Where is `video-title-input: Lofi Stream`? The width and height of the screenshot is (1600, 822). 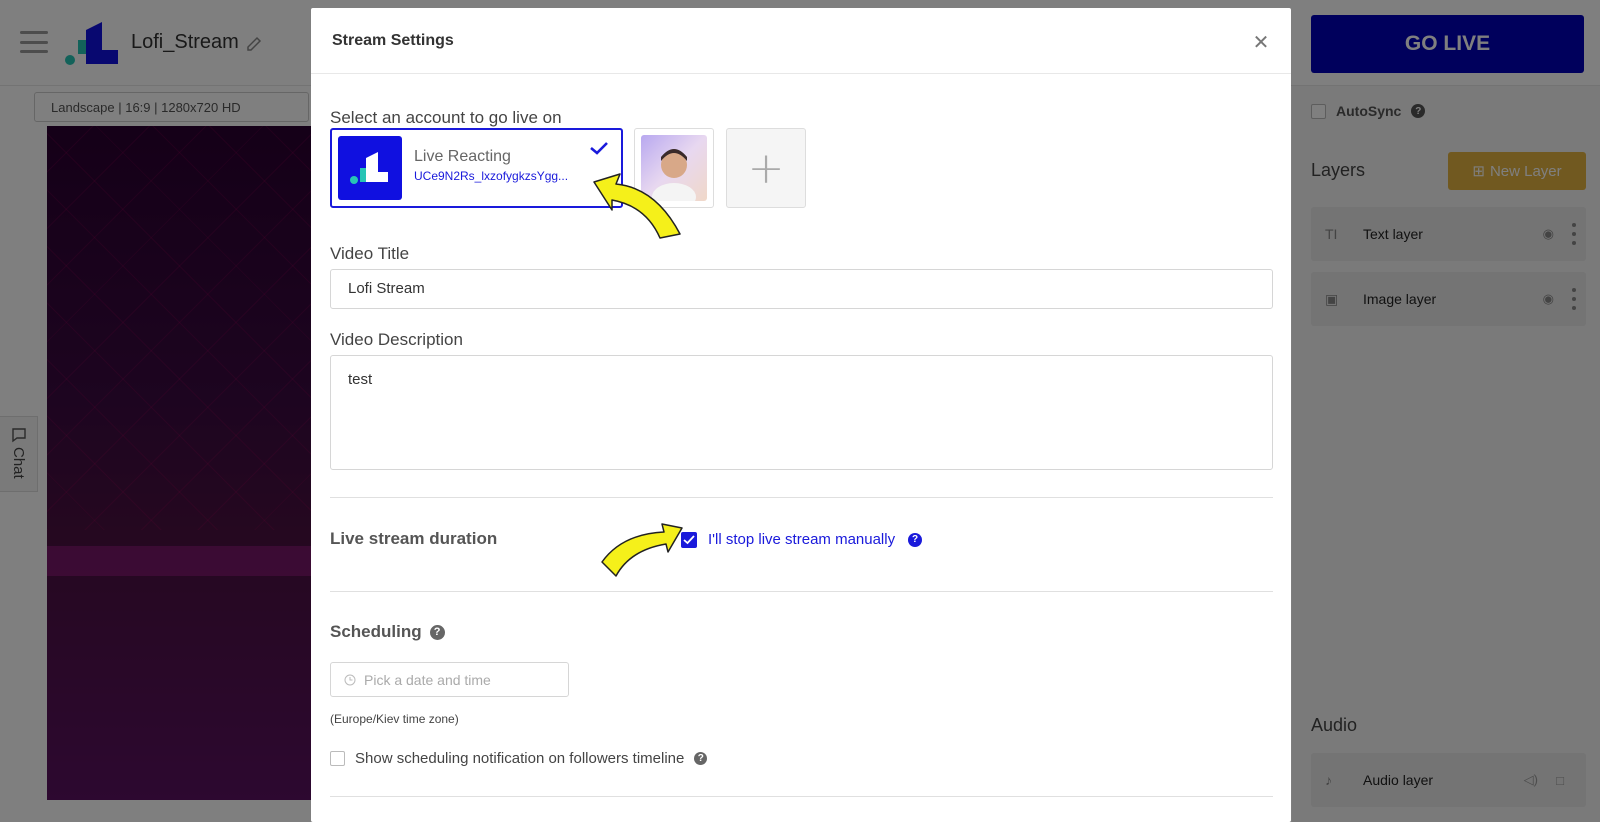 video-title-input: Lofi Stream is located at coordinates (801, 289).